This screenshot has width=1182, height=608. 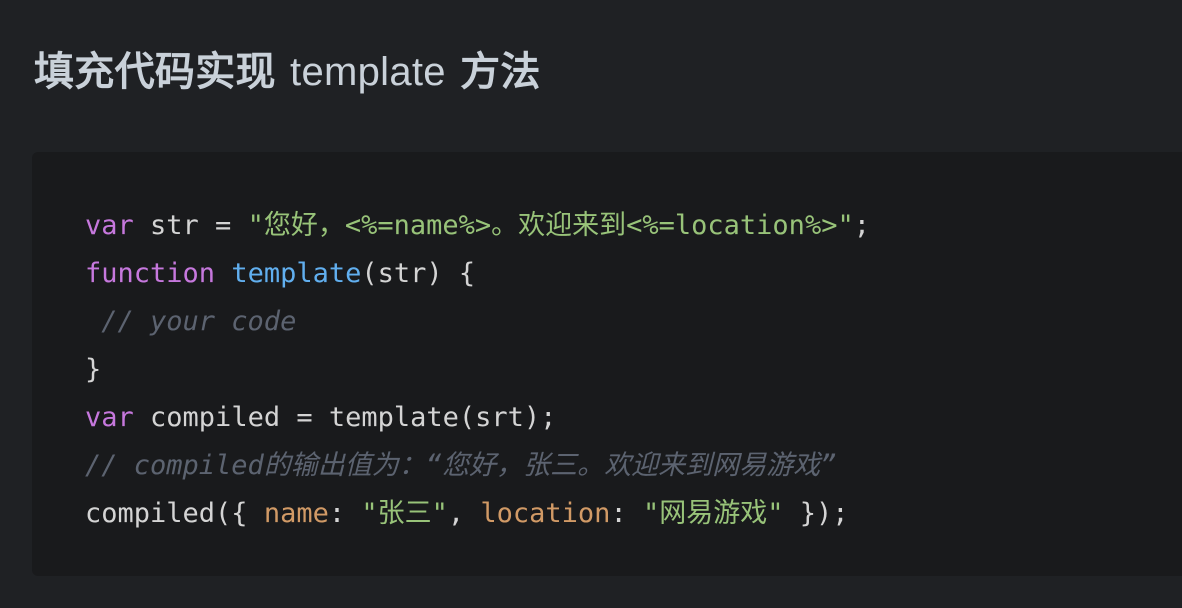 I want to click on page-heading: 填充代码实现 template 方法, so click(x=287, y=72).